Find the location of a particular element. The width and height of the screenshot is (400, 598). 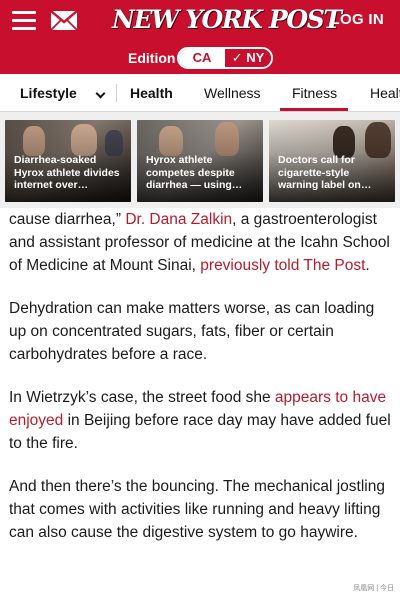

nav-item-fitness: Fitness is located at coordinates (314, 93).